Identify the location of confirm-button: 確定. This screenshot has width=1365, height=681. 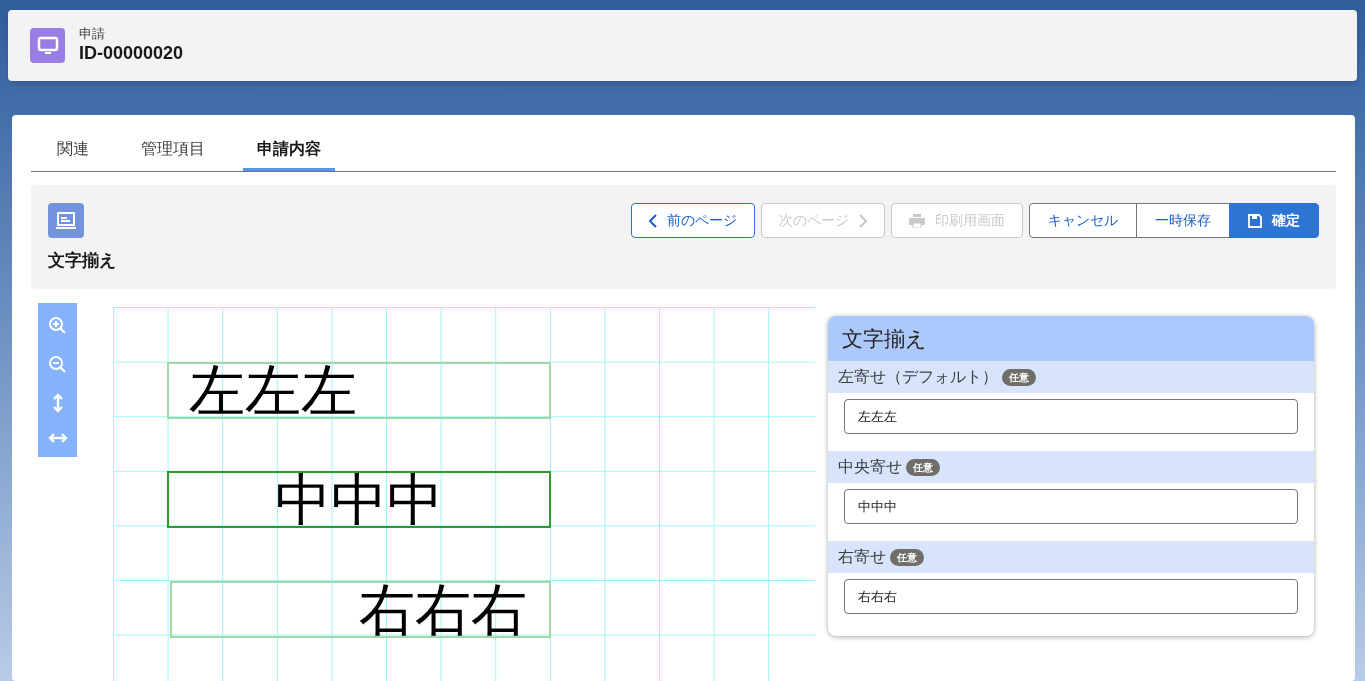
(1274, 220).